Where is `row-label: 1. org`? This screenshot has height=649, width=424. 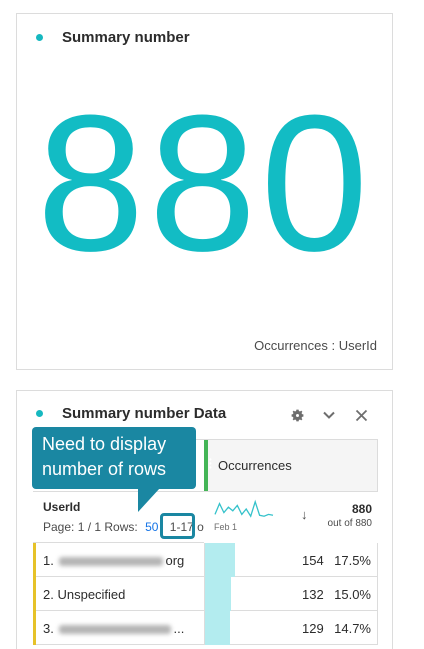
row-label: 1. org is located at coordinates (113, 560).